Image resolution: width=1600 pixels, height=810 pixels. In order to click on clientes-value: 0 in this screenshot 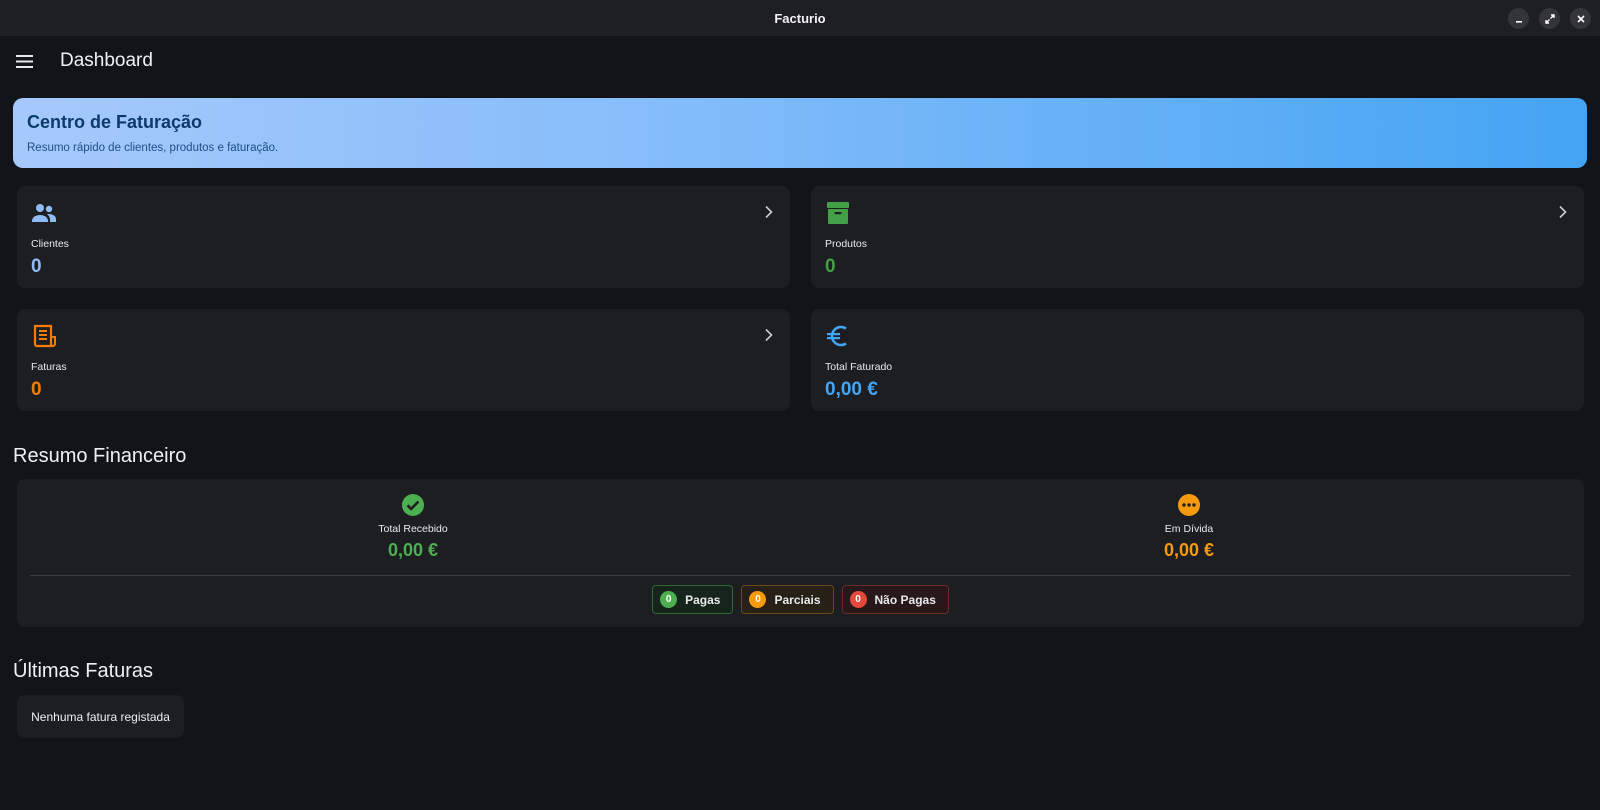, I will do `click(36, 266)`.